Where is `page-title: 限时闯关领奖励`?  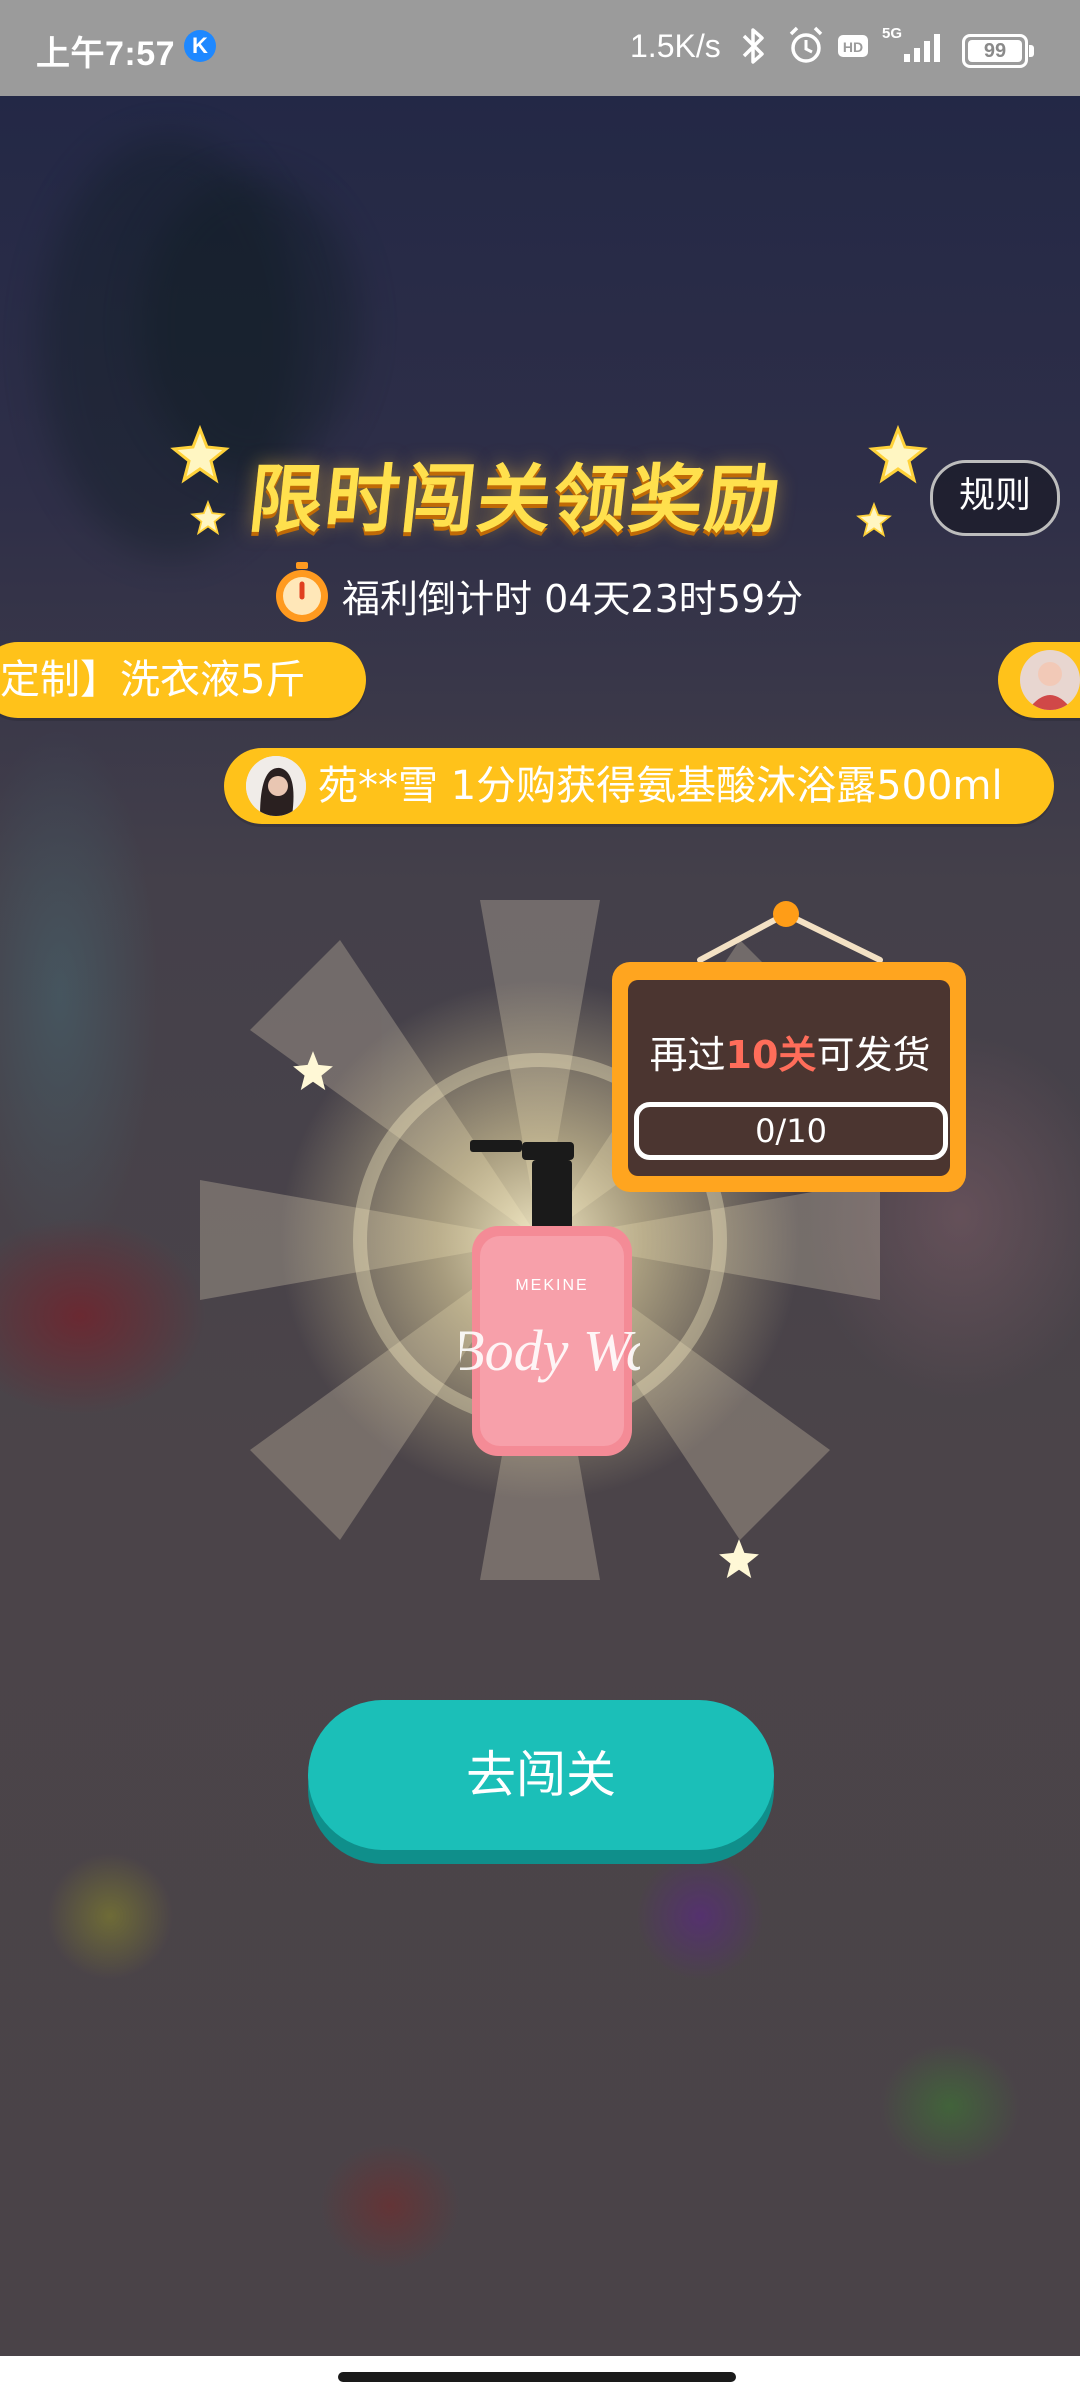 page-title: 限时闯关领奖励 is located at coordinates (515, 500).